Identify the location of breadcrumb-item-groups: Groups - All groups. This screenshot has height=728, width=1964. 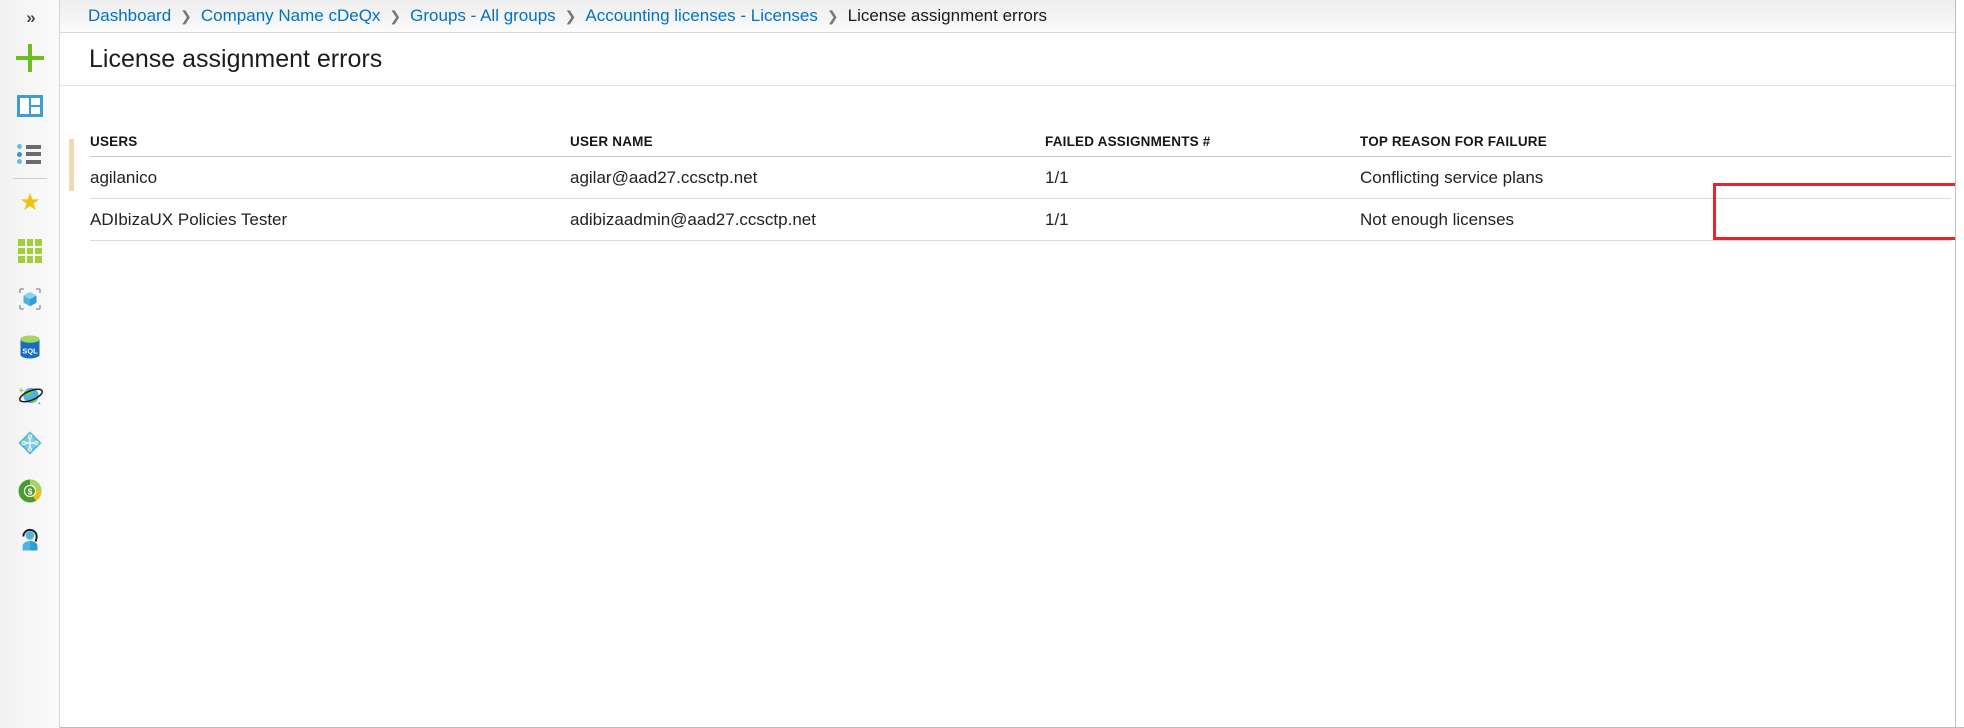
(483, 16).